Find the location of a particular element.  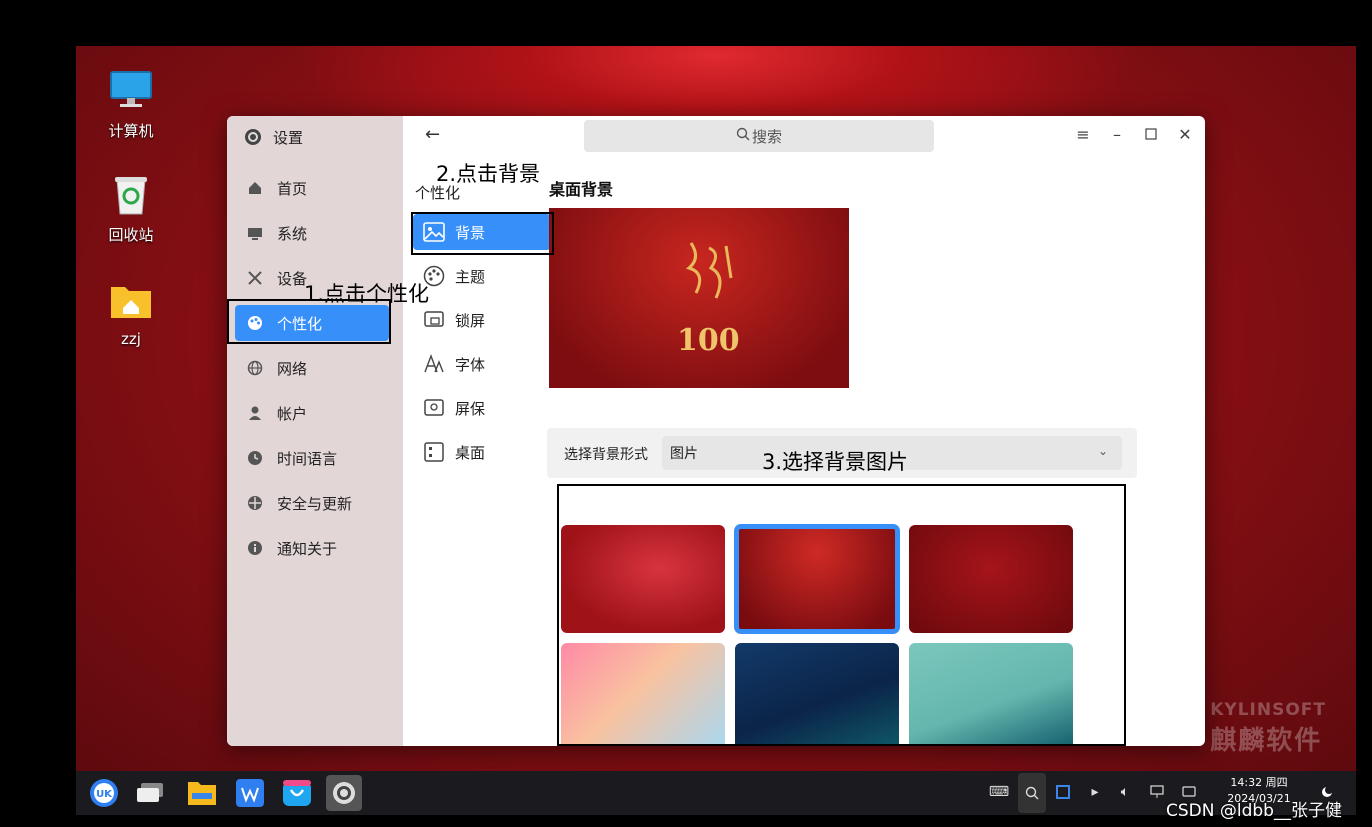

bg-form-value: 图片 is located at coordinates (684, 454).